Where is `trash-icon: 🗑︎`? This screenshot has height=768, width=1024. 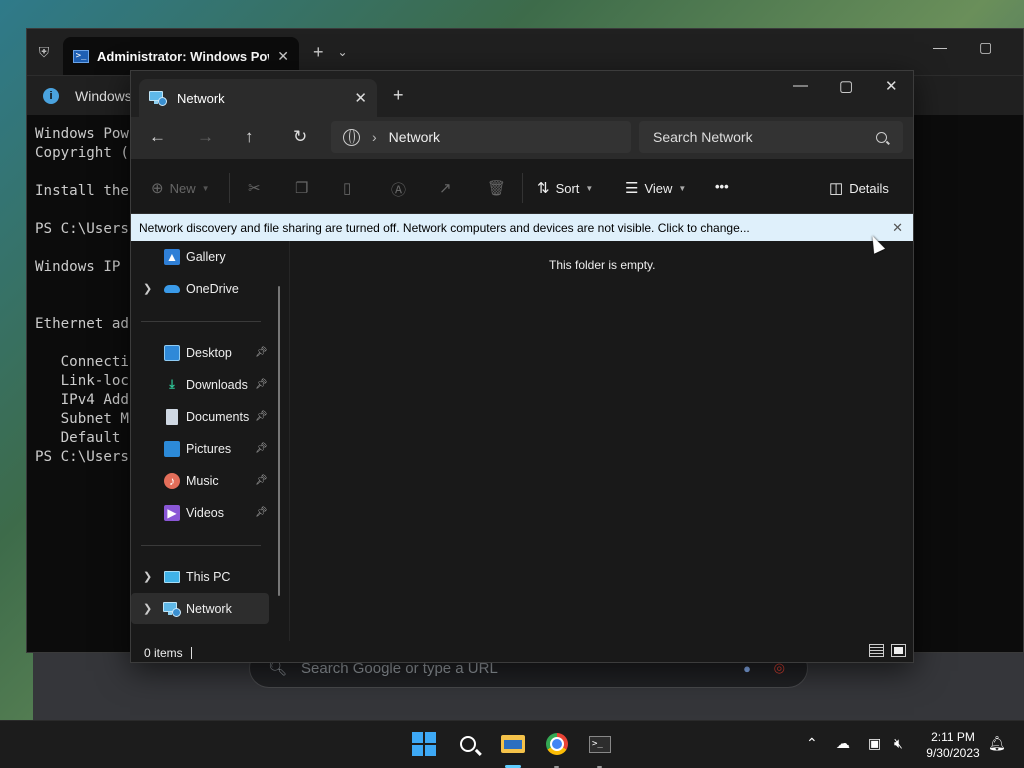
trash-icon: 🗑︎ is located at coordinates (497, 188).